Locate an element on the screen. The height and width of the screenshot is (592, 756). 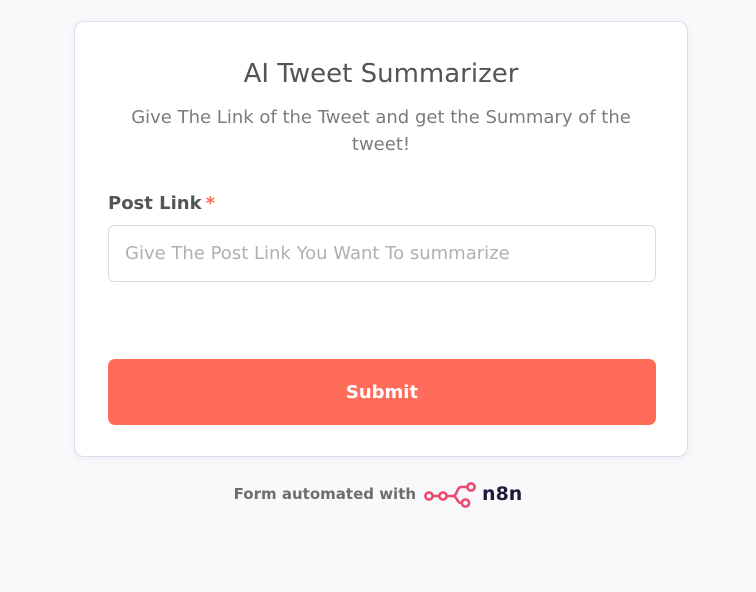
post-link-label: Post Link * is located at coordinates (161, 204).